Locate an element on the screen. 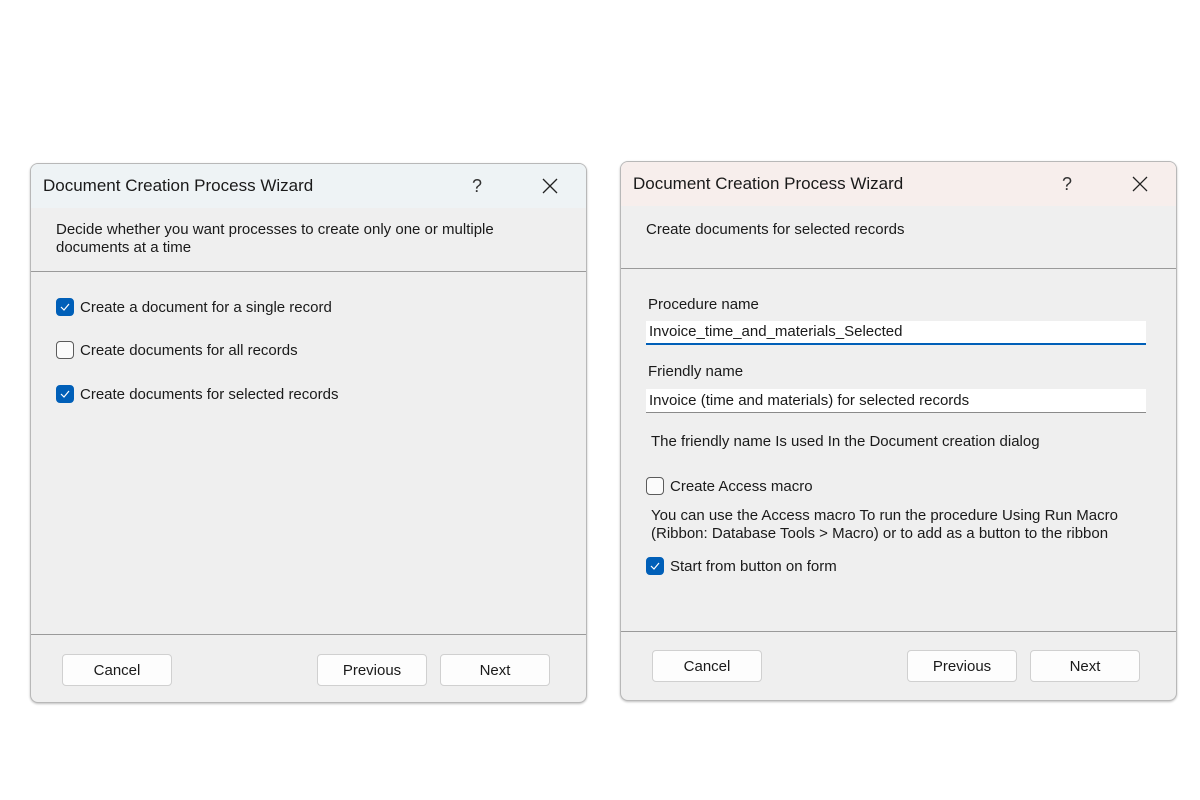  checkbox-create-access-macro is located at coordinates (655, 486).